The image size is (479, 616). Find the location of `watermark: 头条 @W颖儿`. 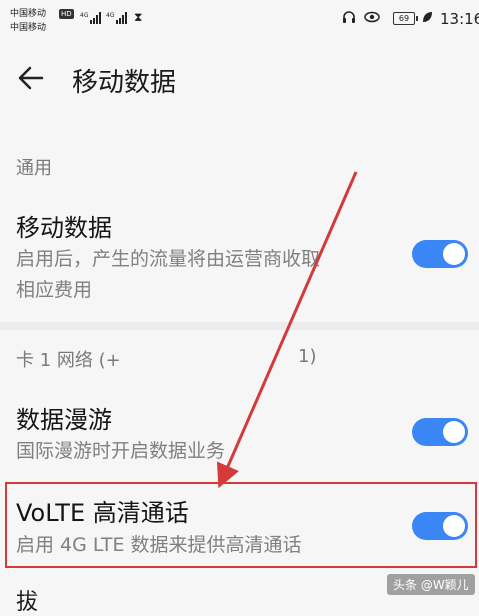

watermark: 头条 @W颖儿 is located at coordinates (431, 584).